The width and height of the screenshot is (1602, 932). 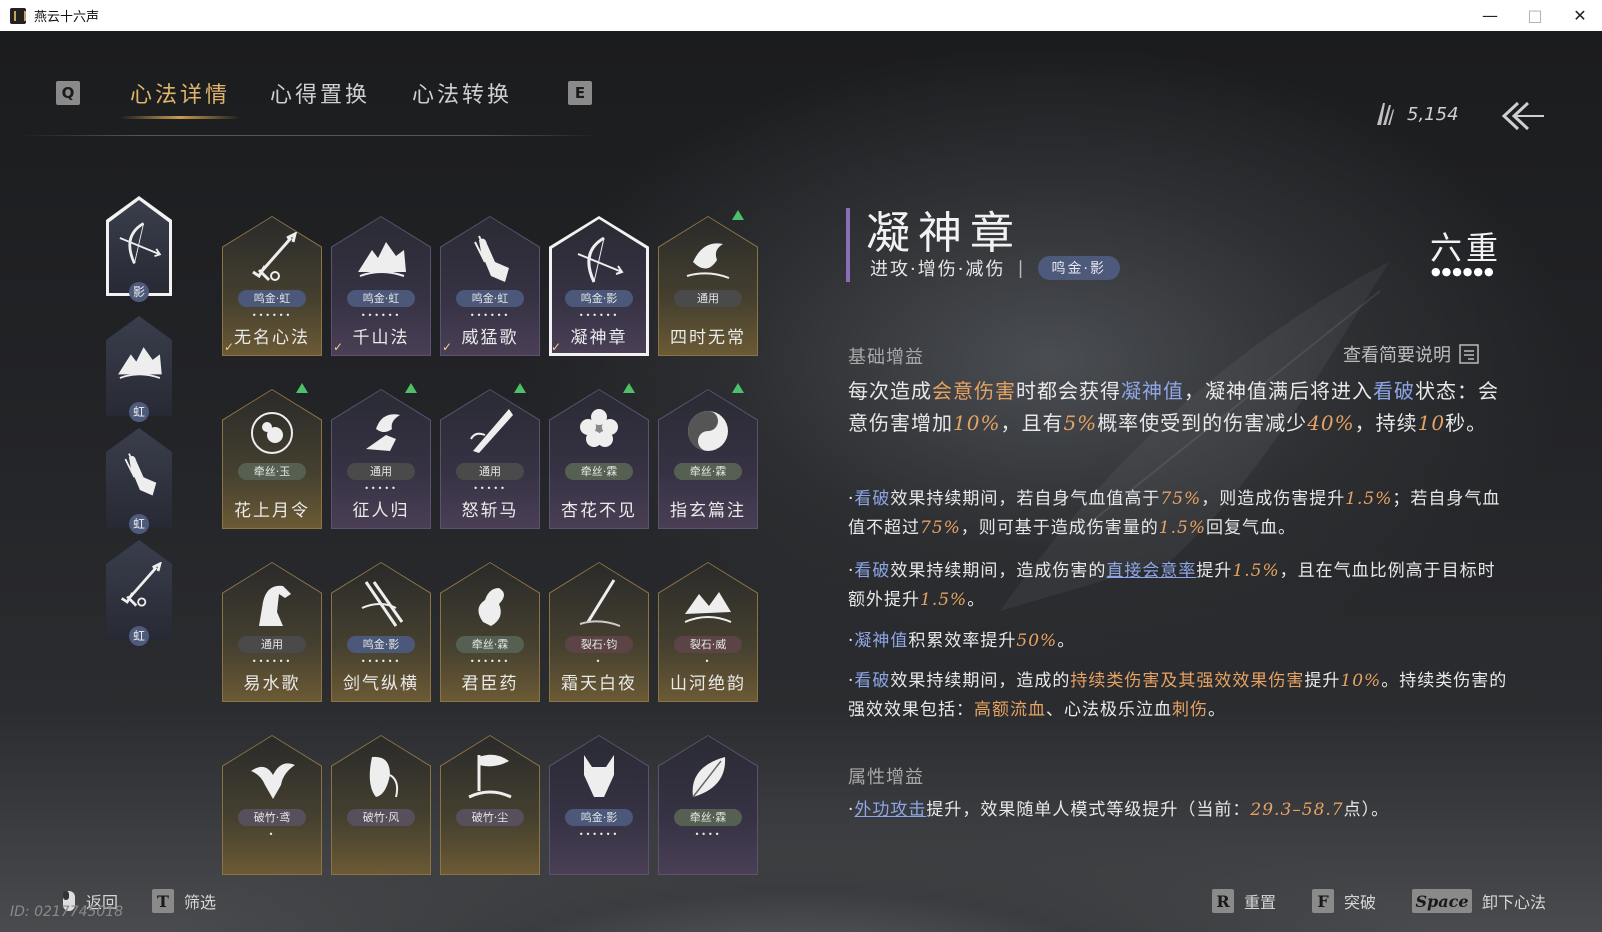 I want to click on detail-para-attr: ·外功攻击提升，效果随单人模式等级提升（当前：29.3–58.7点）。, so click(x=1119, y=810).